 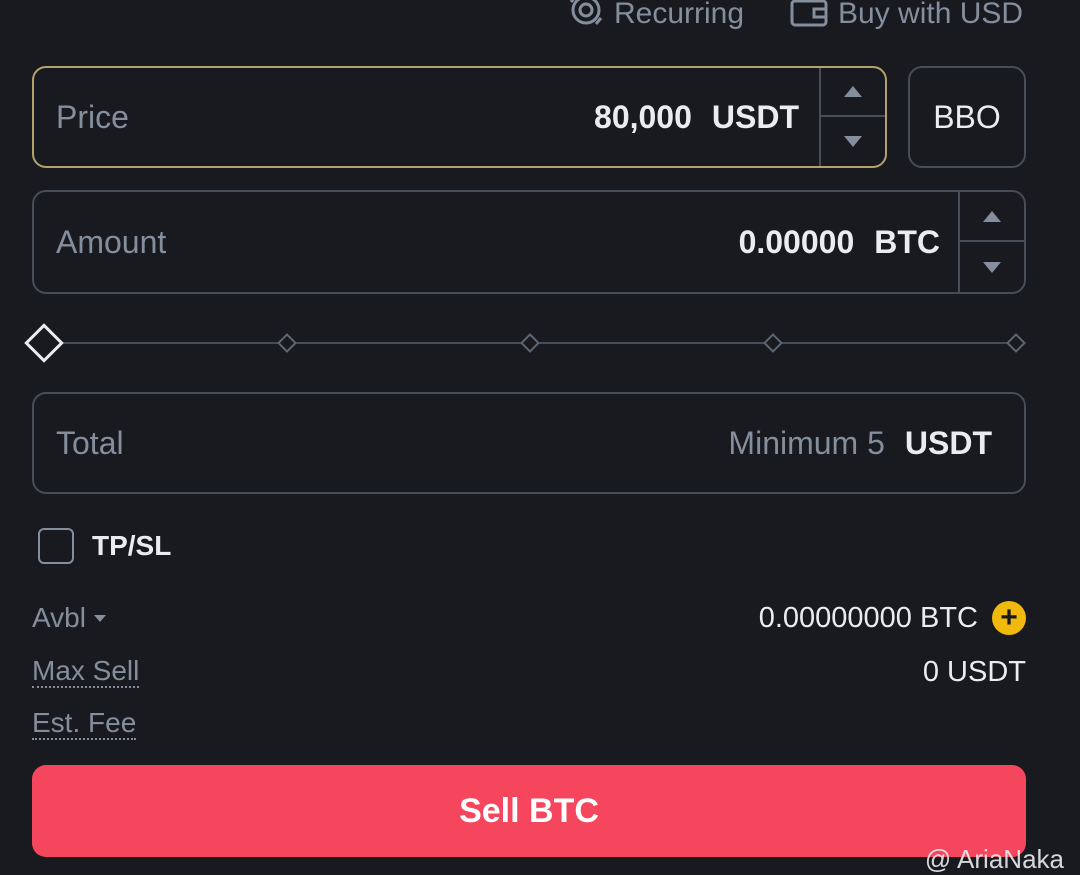 I want to click on price-label: Price, so click(x=92, y=116).